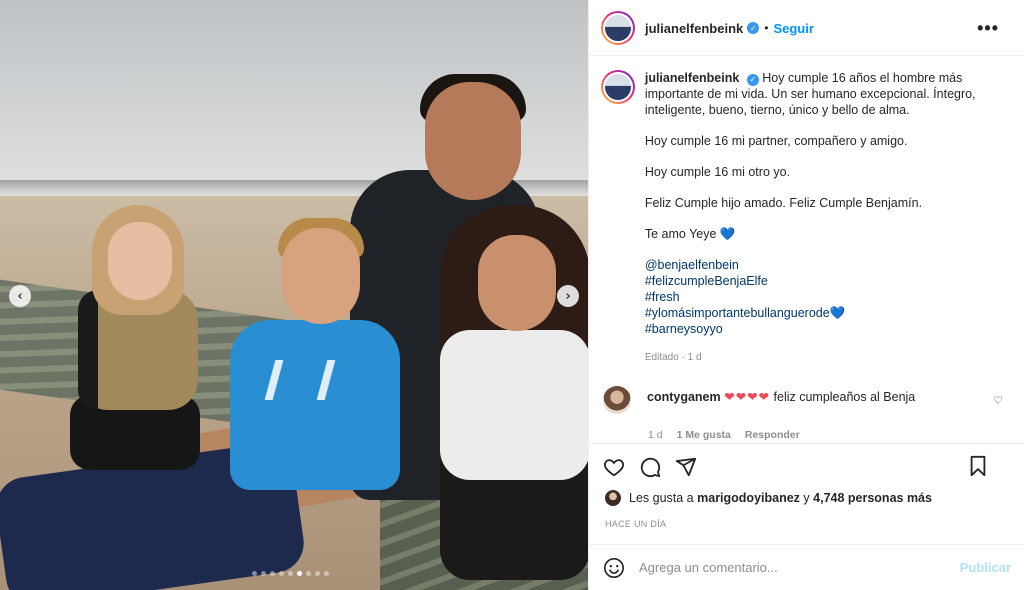 The width and height of the screenshot is (1024, 590). Describe the element at coordinates (872, 498) in the screenshot. I see `likes-count: 4,748 personas más` at that location.